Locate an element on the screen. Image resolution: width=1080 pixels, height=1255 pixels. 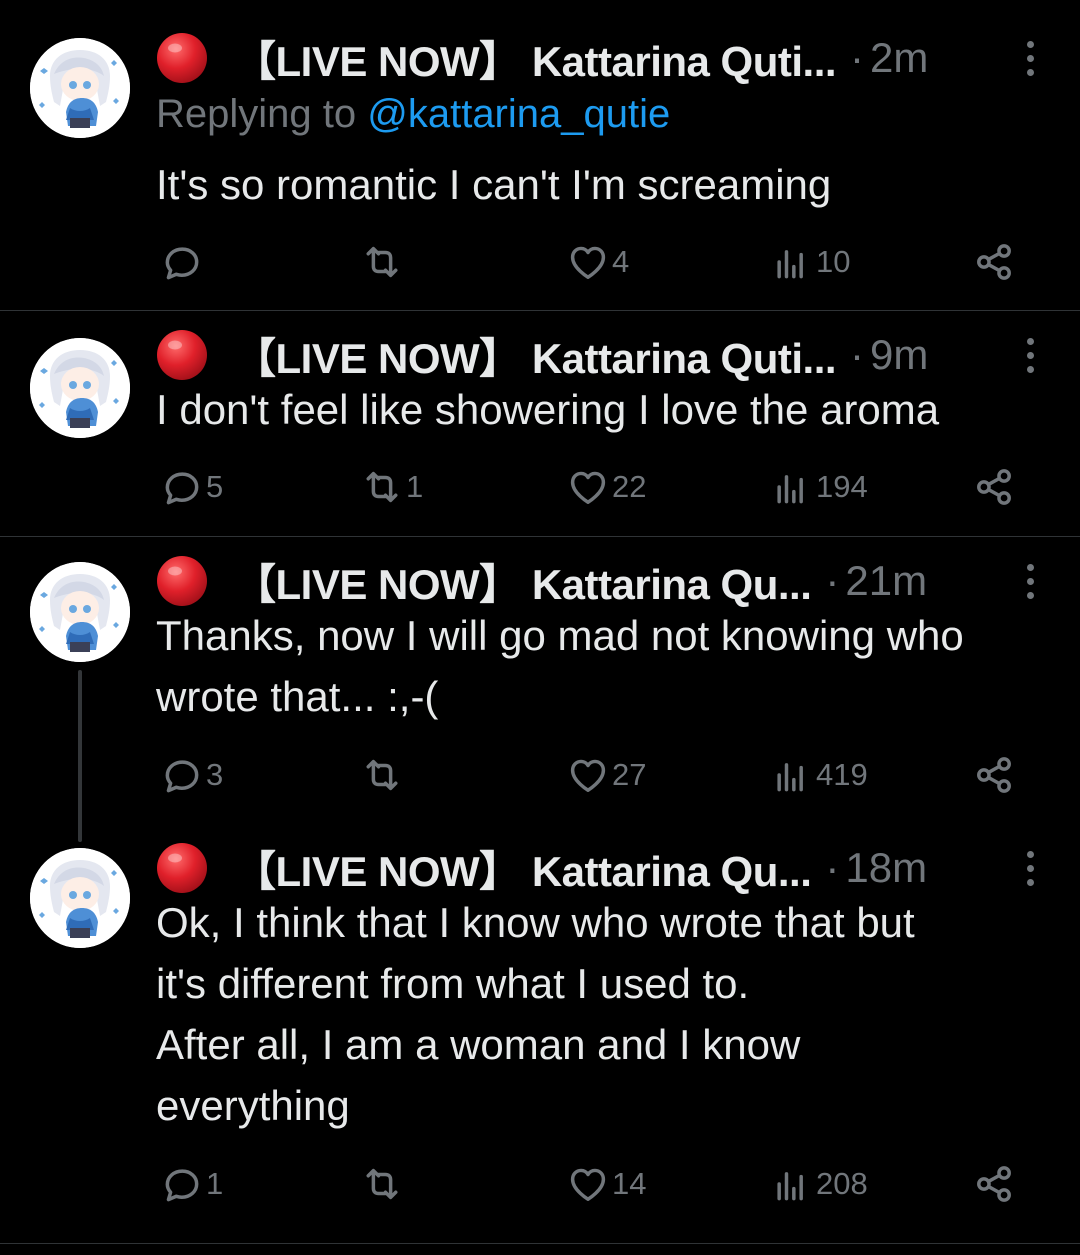
repost-count: 1 is located at coordinates (415, 486).